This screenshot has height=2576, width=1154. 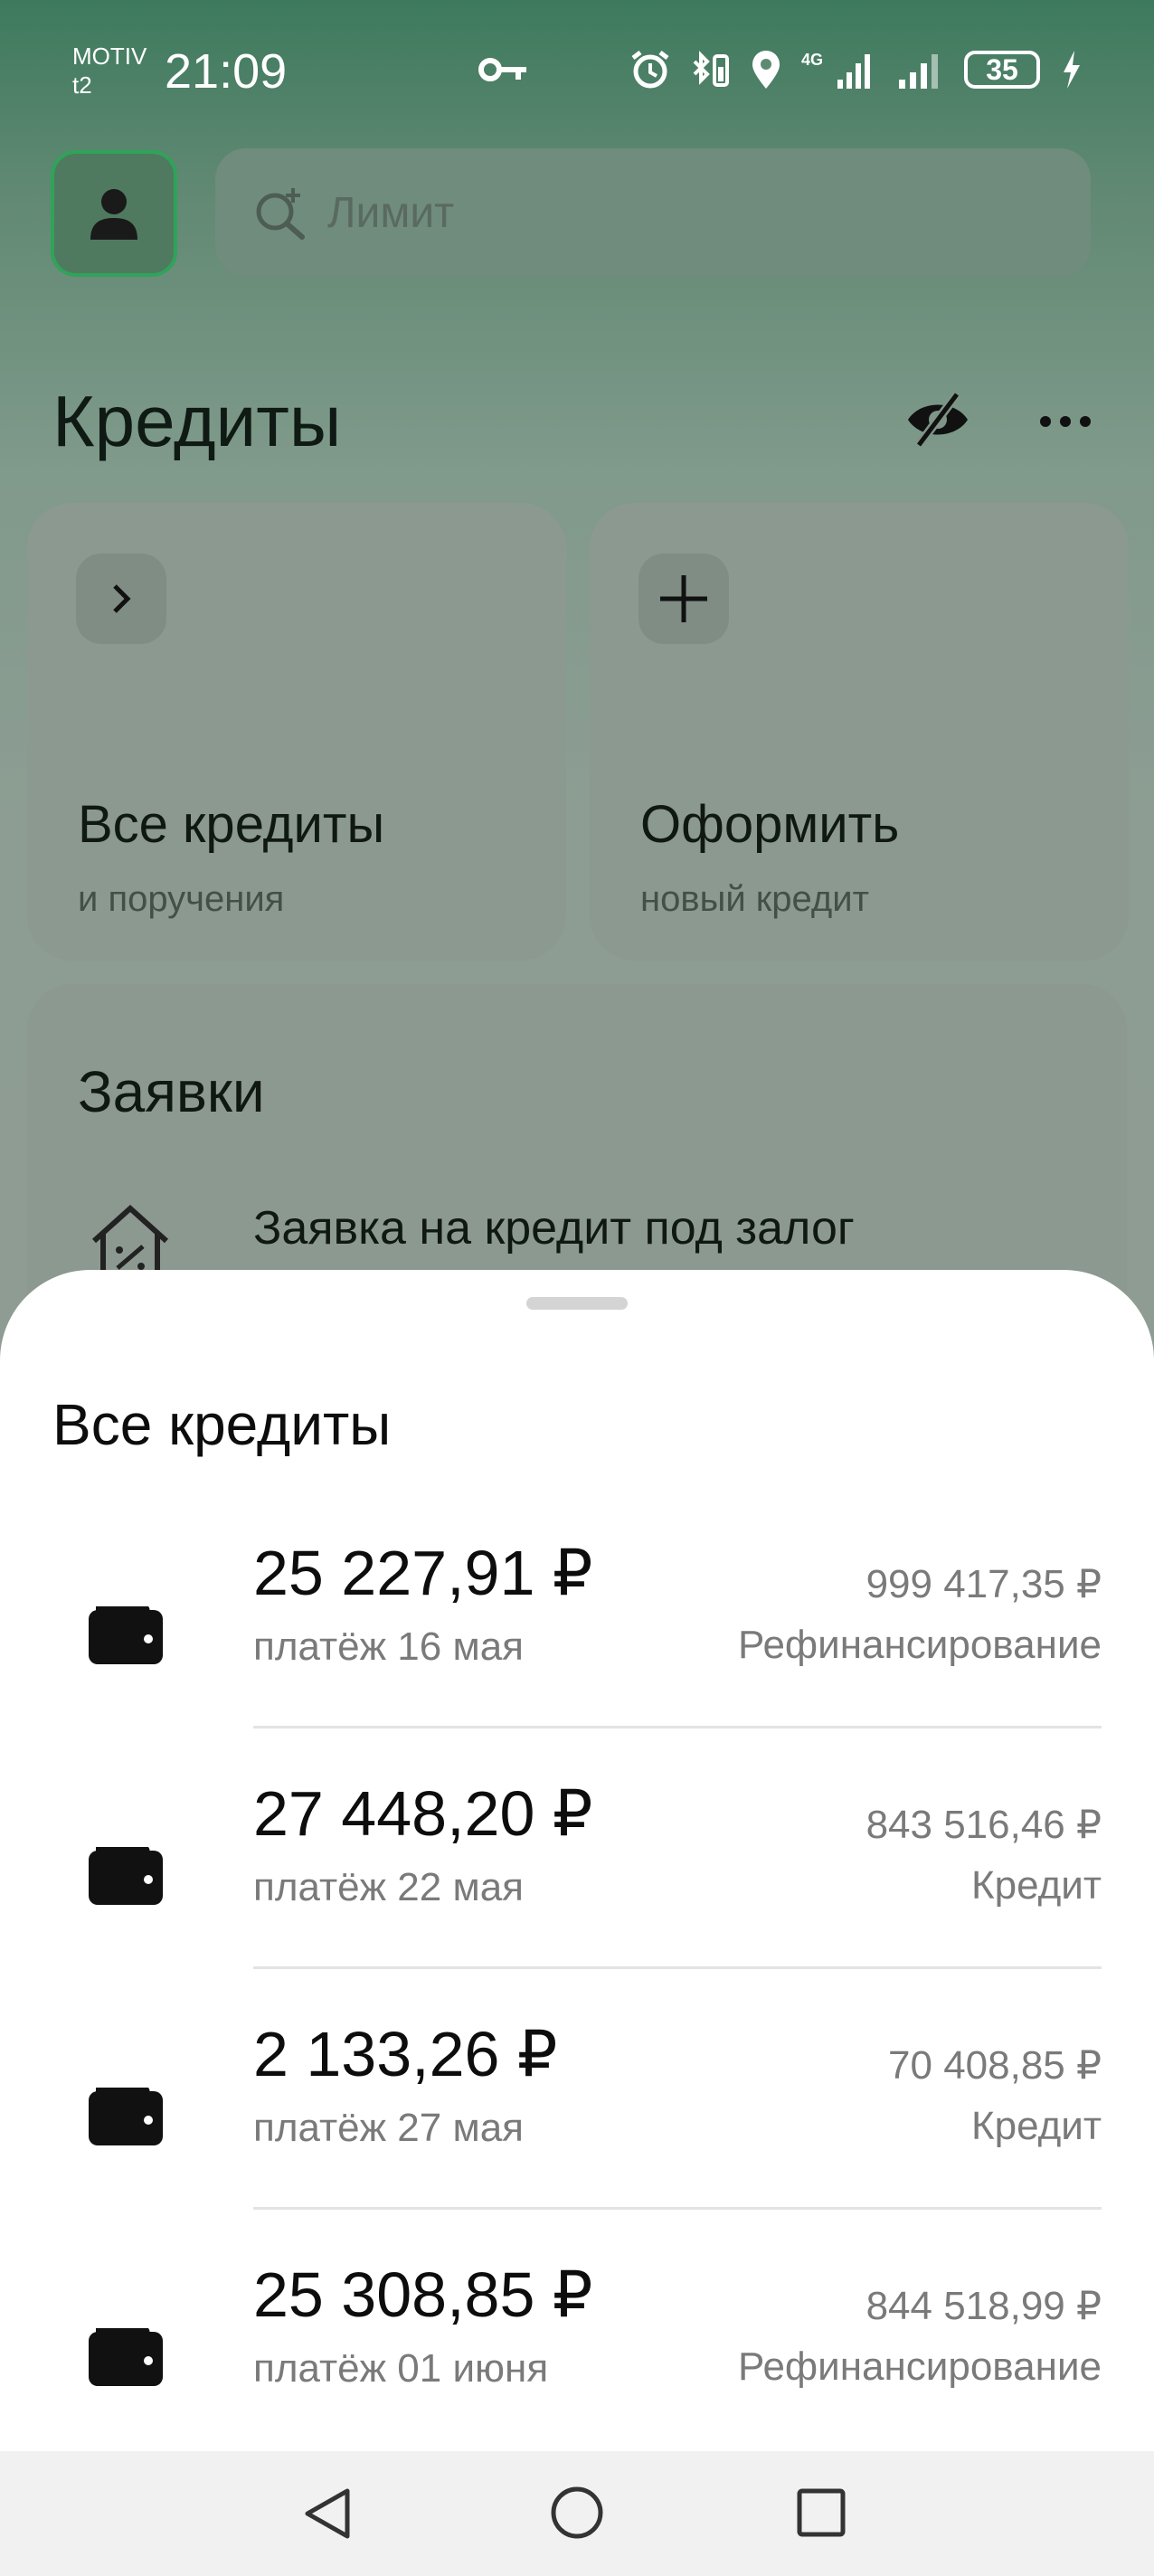 What do you see at coordinates (770, 824) in the screenshot?
I see `tile-title: Оформить` at bounding box center [770, 824].